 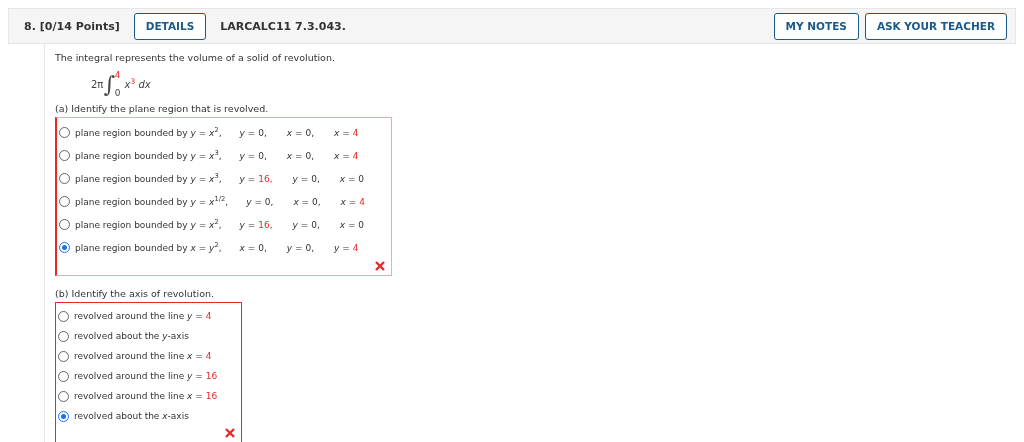 I want to click on option-text: revolved around the line y = 16, so click(x=146, y=376).